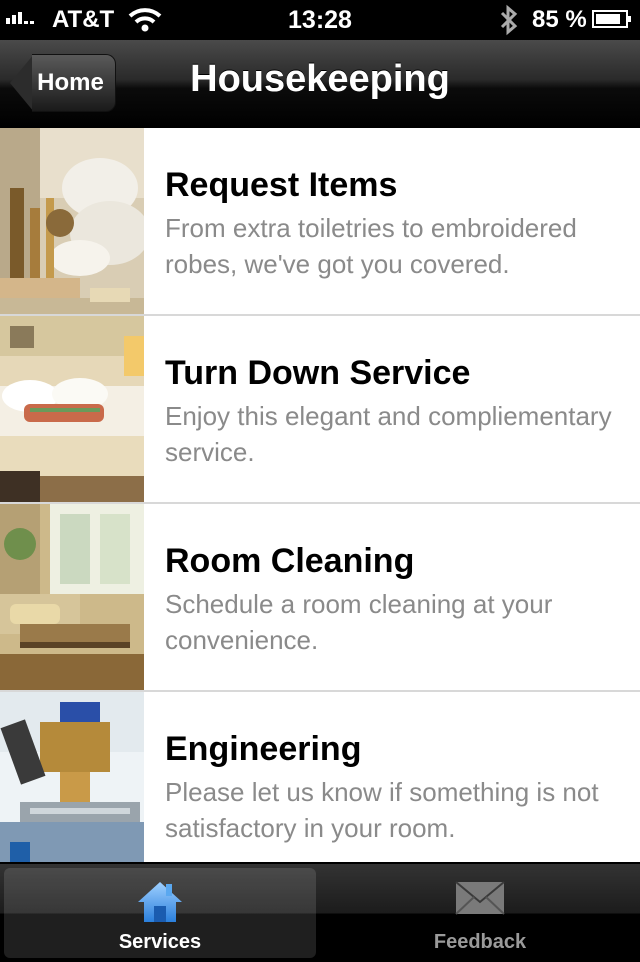  Describe the element at coordinates (72, 409) in the screenshot. I see `bedroom-thumbnail` at that location.